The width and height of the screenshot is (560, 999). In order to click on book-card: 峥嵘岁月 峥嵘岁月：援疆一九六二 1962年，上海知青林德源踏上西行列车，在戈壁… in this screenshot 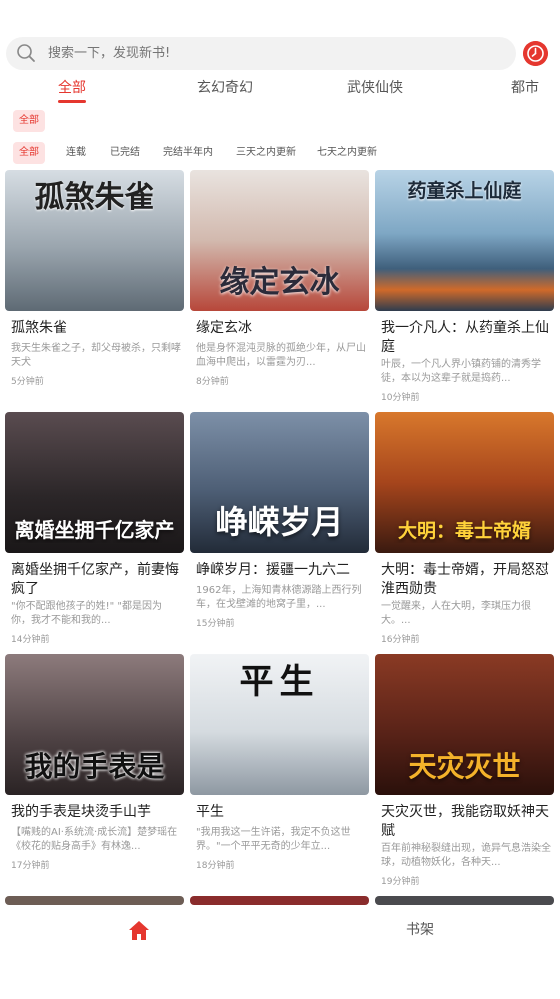, I will do `click(279, 529)`.